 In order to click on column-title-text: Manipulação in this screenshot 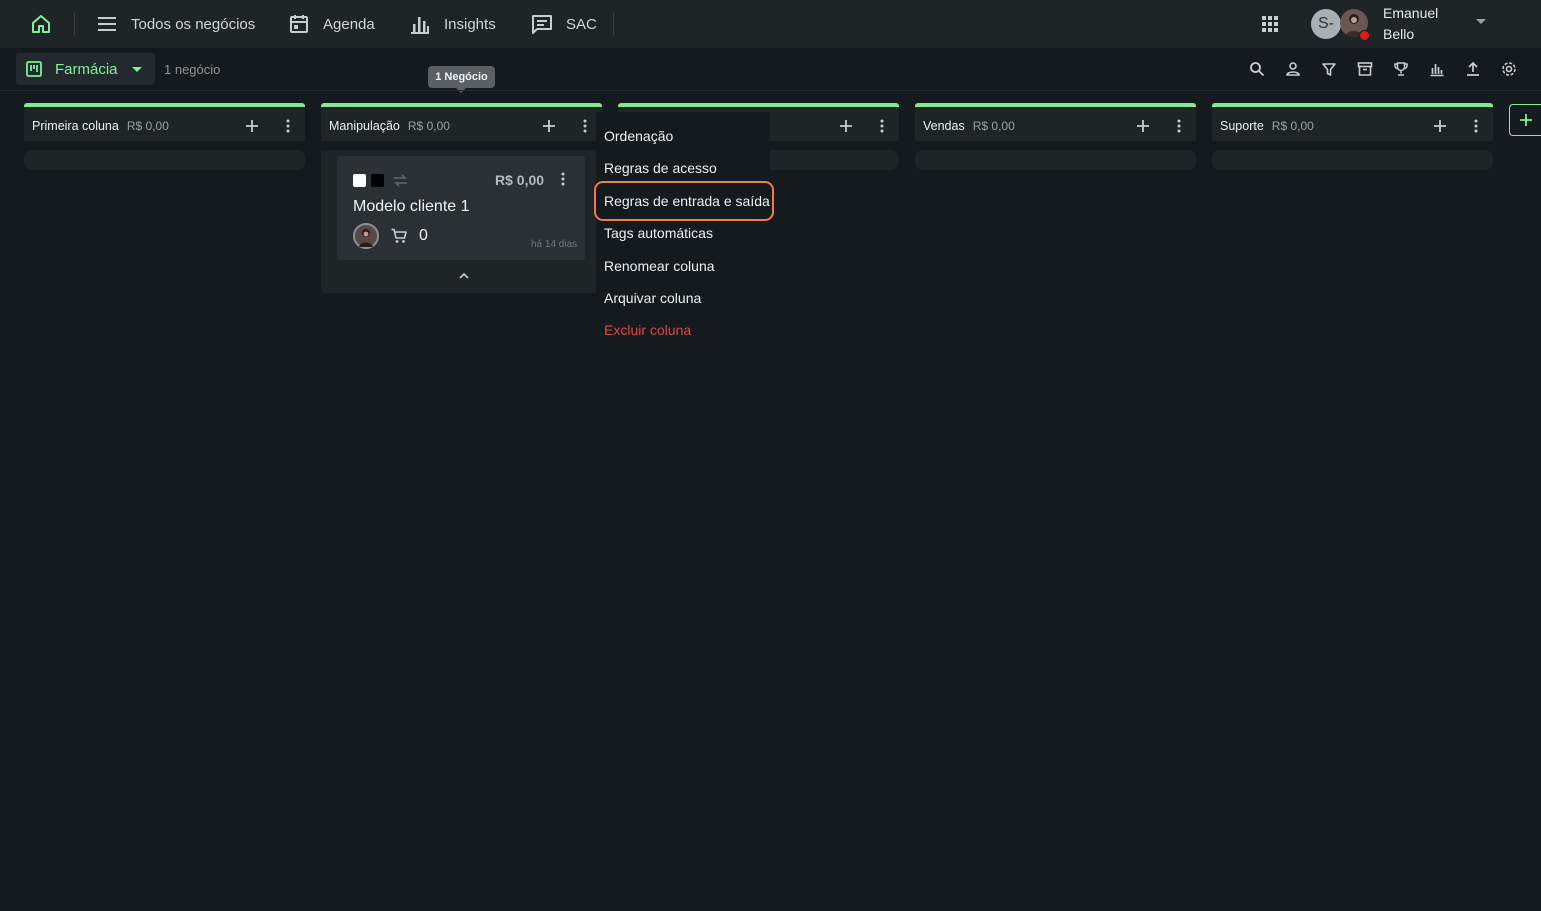, I will do `click(364, 126)`.